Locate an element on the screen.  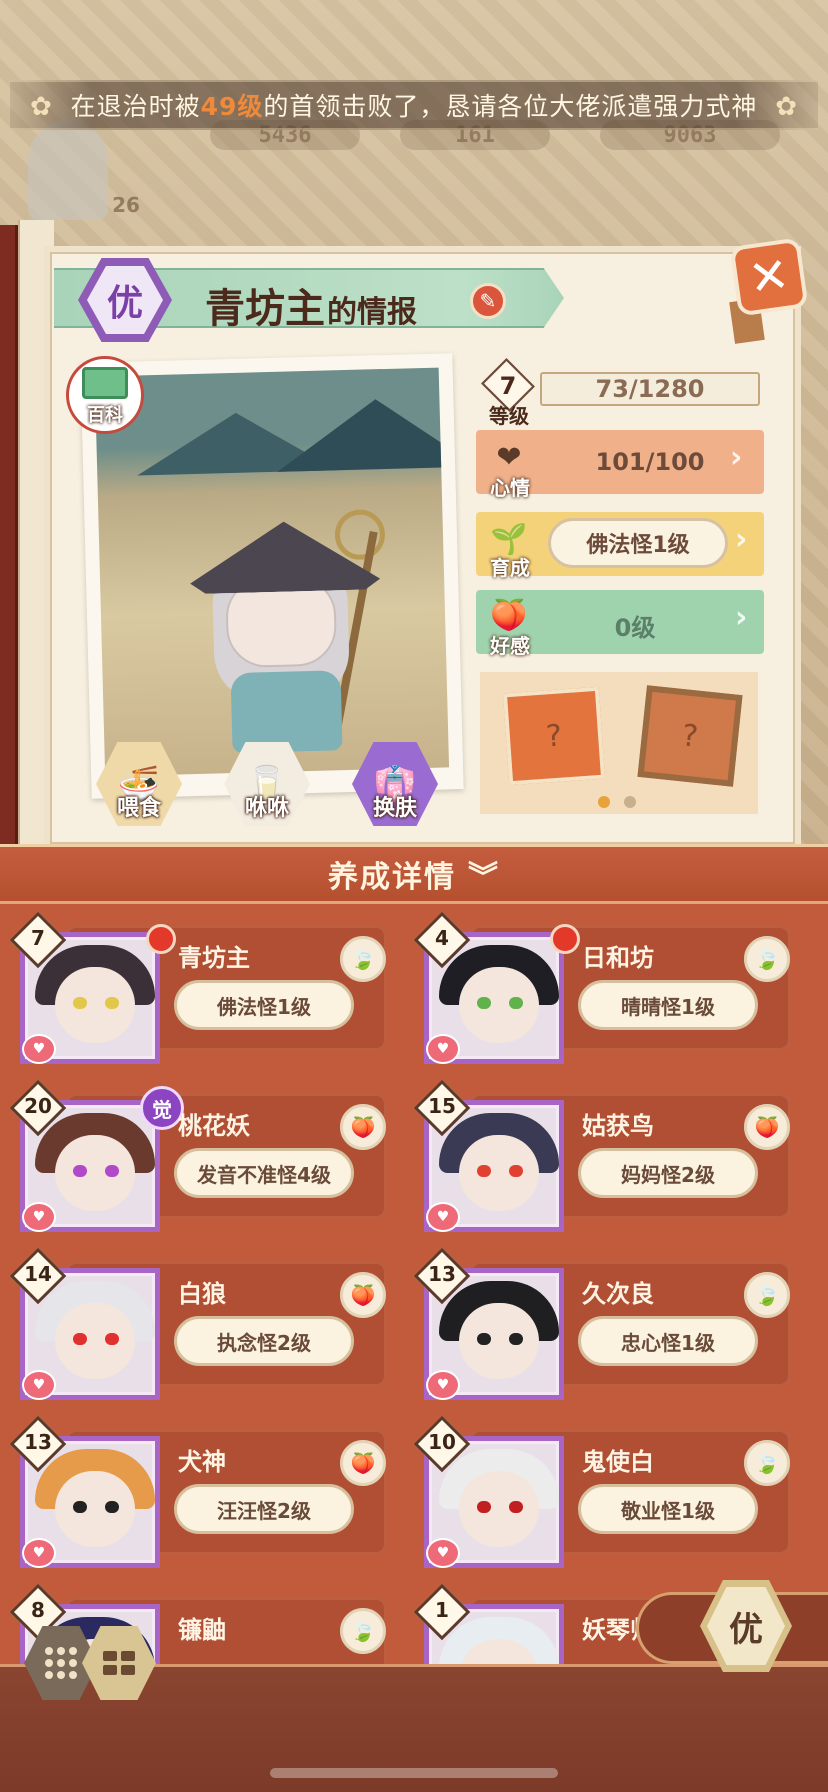
character-title: 青坊主 的情报 is located at coordinates (311, 304).